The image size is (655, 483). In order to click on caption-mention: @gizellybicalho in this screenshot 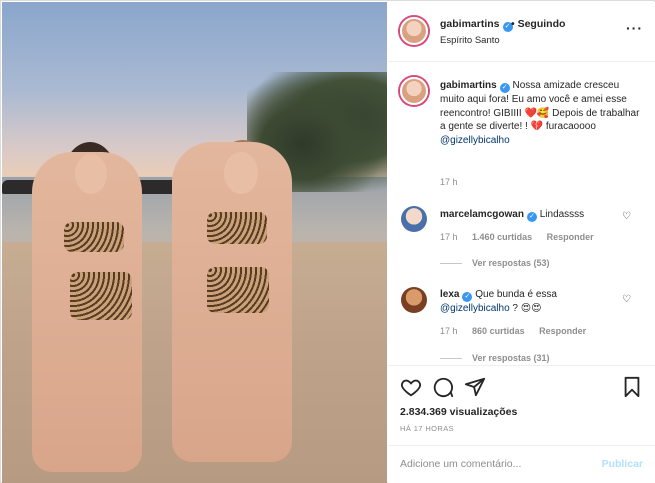, I will do `click(475, 140)`.